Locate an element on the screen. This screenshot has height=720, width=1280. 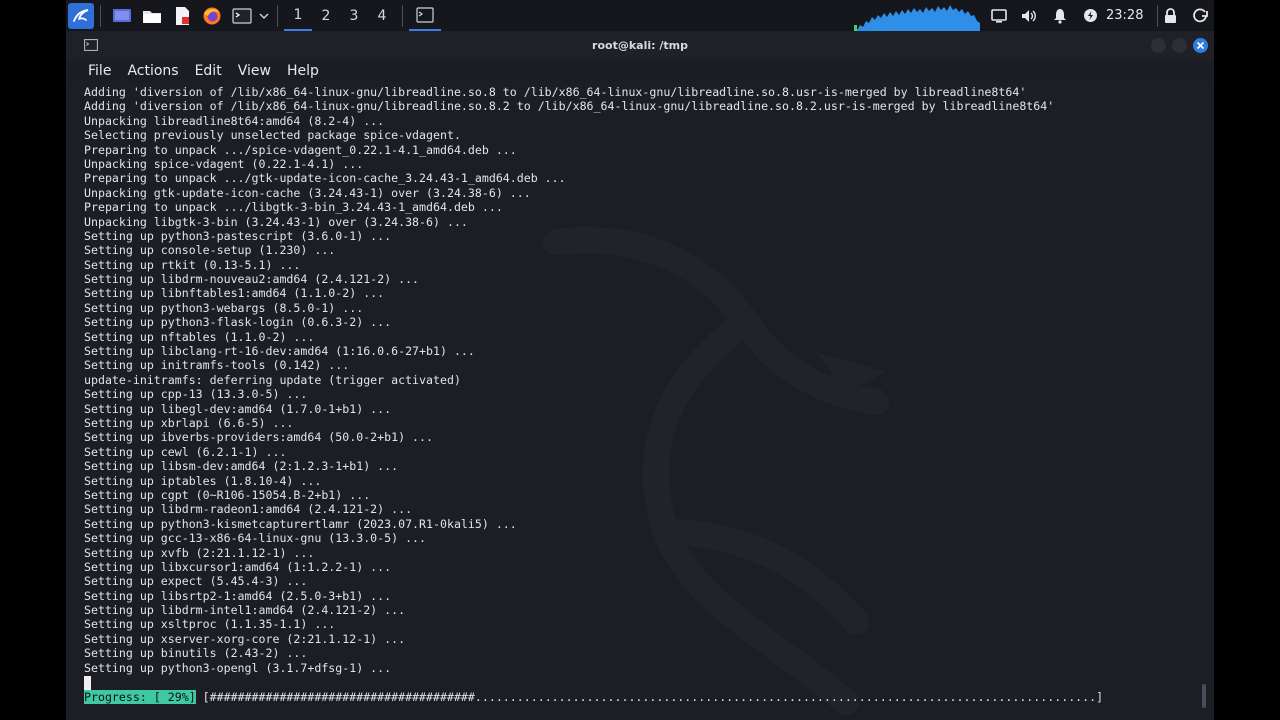
taskbar-terminal-window is located at coordinates (425, 15).